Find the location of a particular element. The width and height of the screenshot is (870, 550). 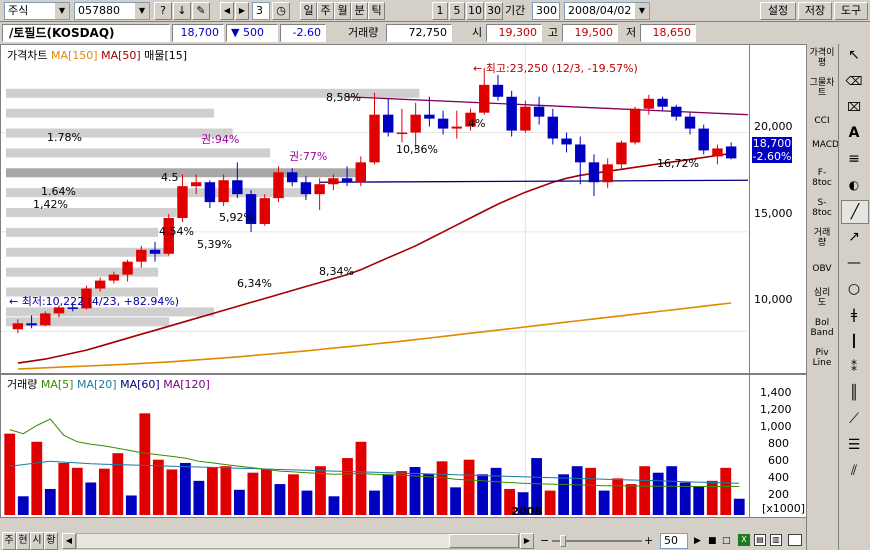

next-icon: ▶ is located at coordinates (242, 11).